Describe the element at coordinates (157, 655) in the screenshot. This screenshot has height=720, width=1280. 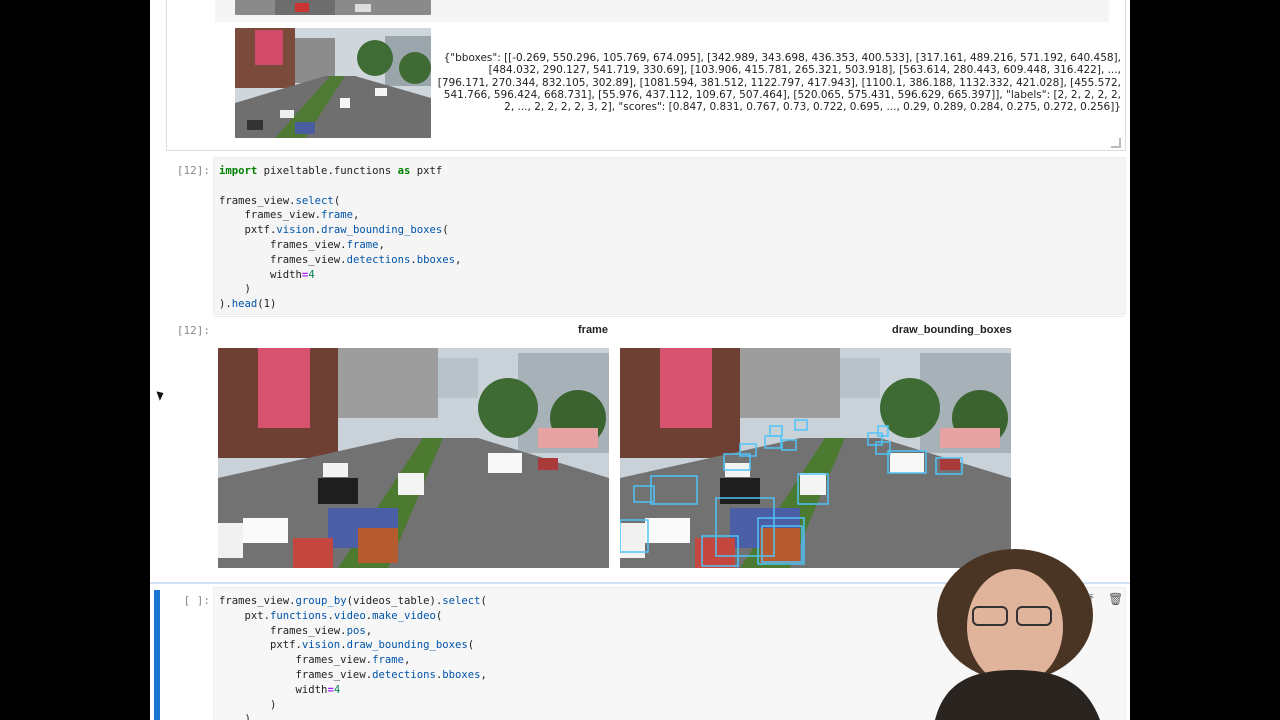
I see `active-cell-indicator` at that location.